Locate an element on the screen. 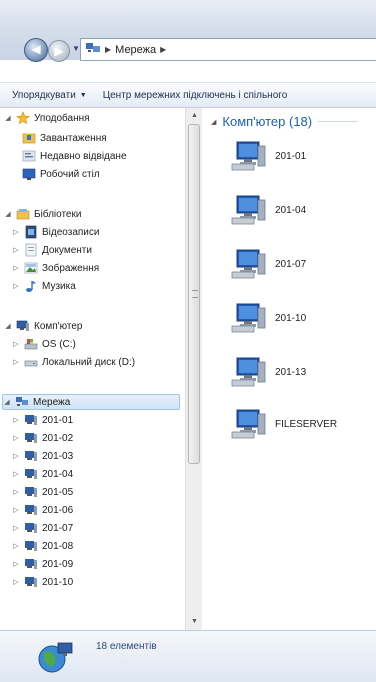  tree-label: 201-02 is located at coordinates (58, 438).